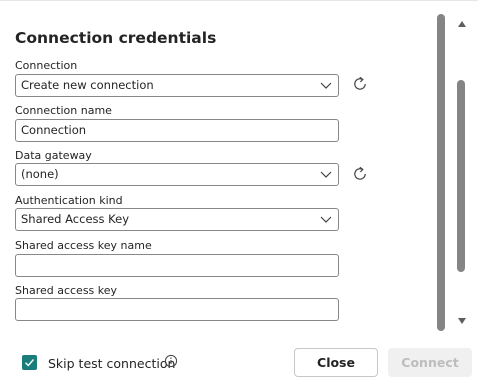  I want to click on connection-value: Create new connection, so click(87, 85).